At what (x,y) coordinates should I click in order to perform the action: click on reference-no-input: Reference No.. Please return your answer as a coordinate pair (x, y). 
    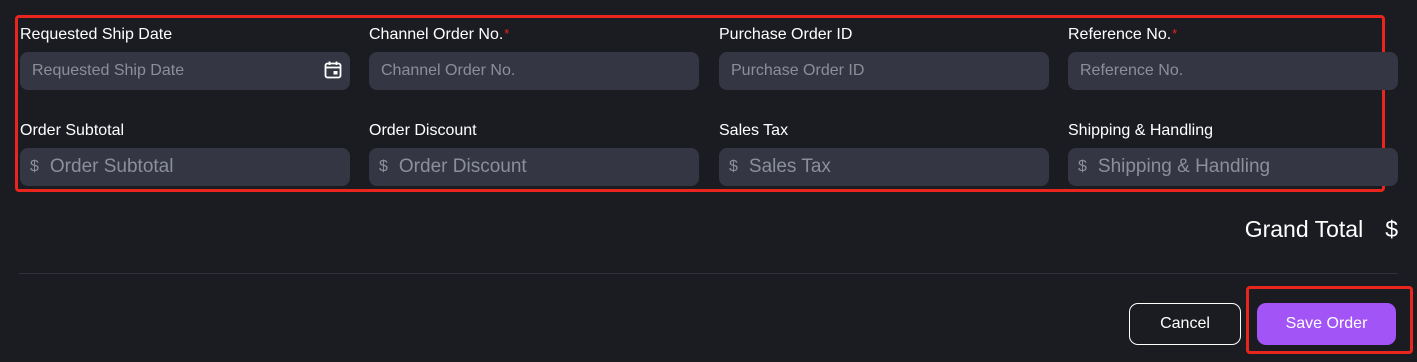
    Looking at the image, I should click on (1233, 71).